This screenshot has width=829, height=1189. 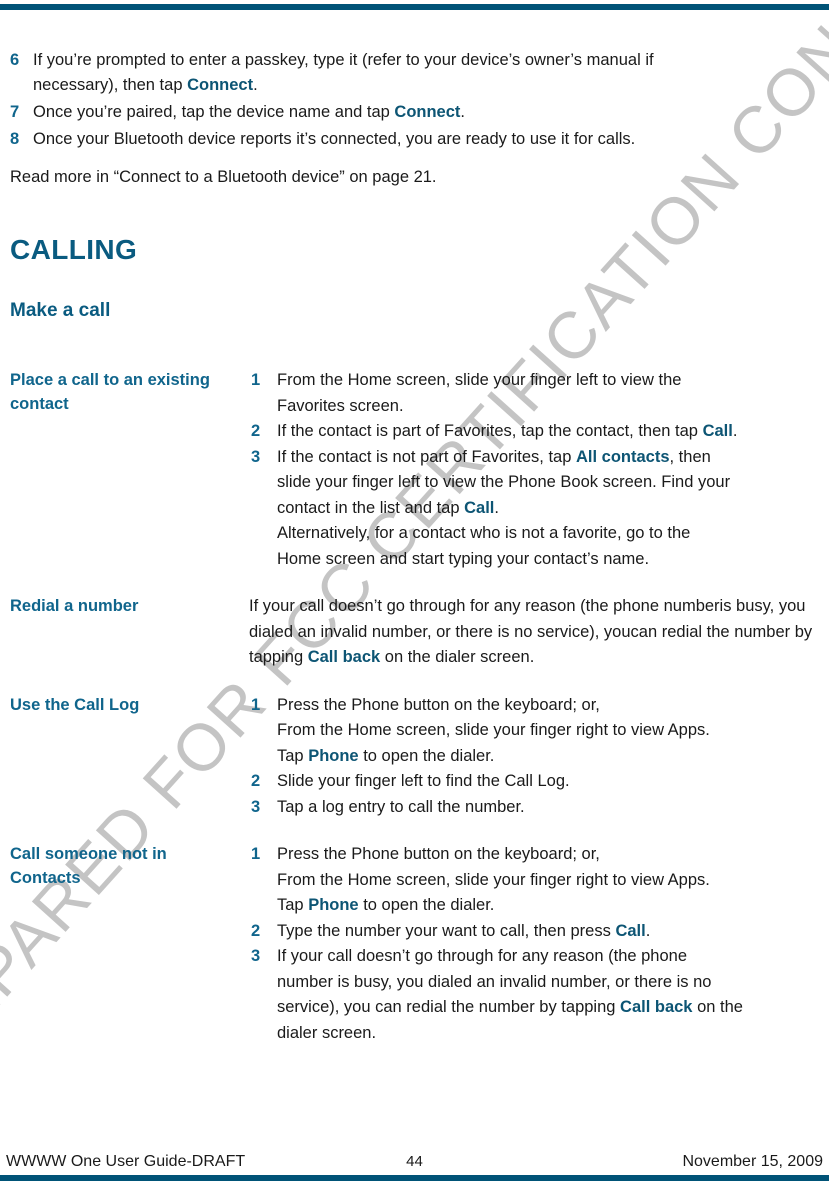 What do you see at coordinates (536, 808) in the screenshot?
I see `procedure-step: 3 Tap a log entry to call the number.` at bounding box center [536, 808].